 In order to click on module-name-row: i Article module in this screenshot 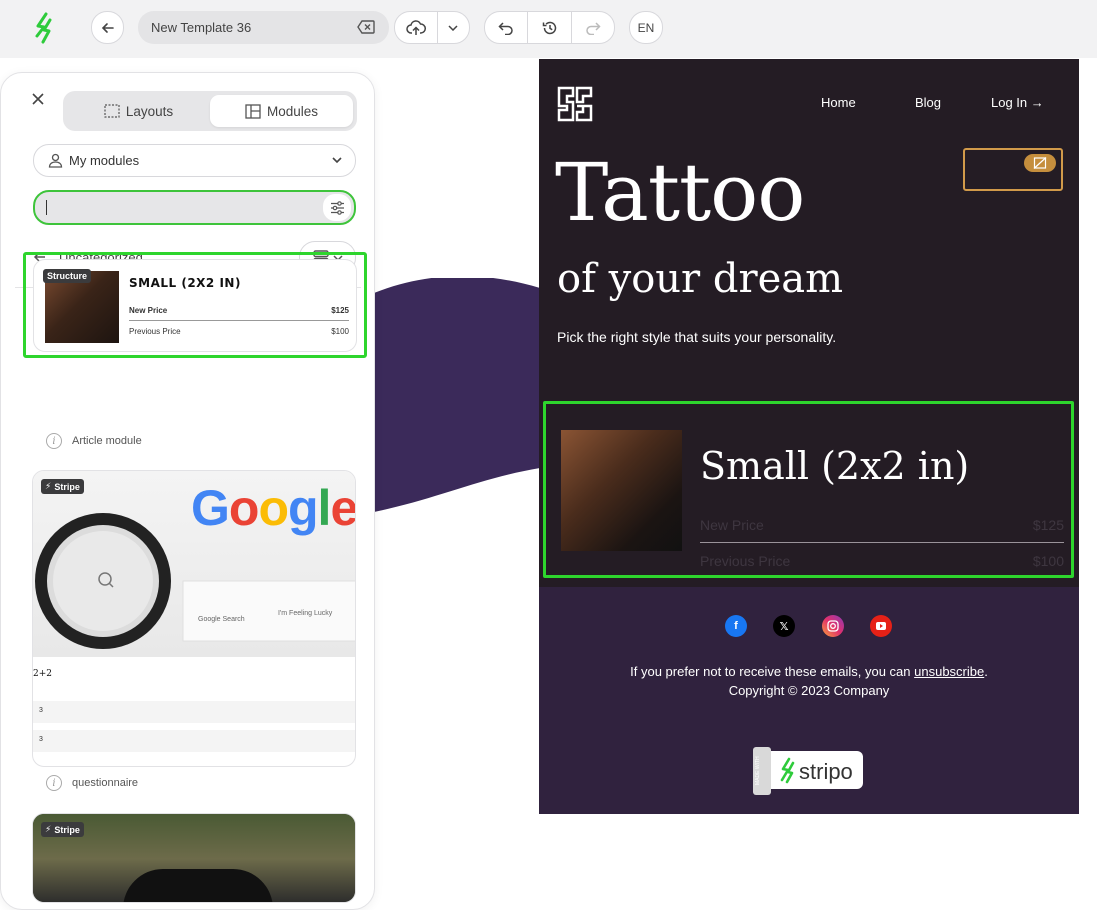, I will do `click(94, 441)`.